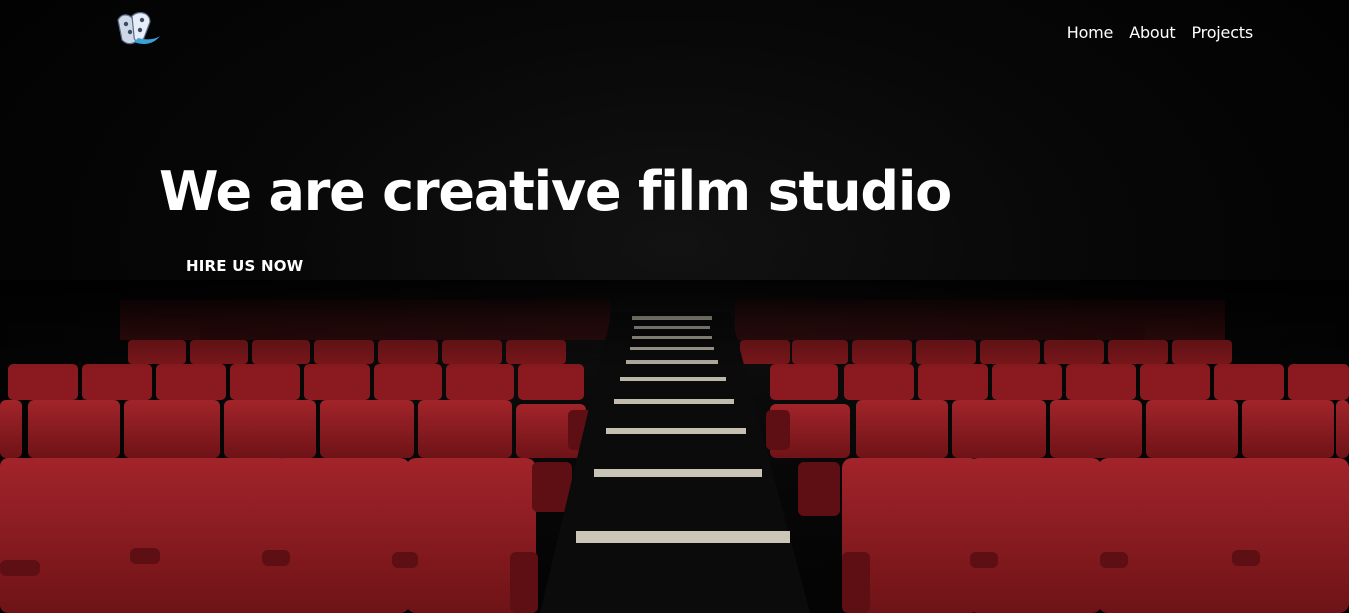  What do you see at coordinates (244, 266) in the screenshot?
I see `hire-us-button: HIRE US NOW` at bounding box center [244, 266].